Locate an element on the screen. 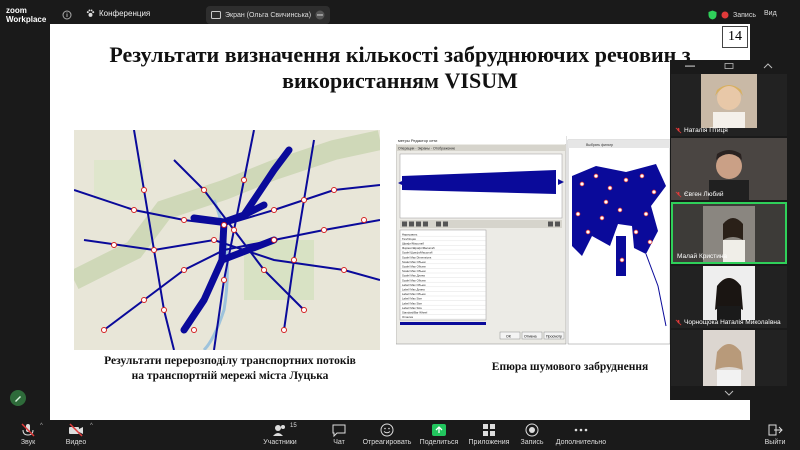  screen-share-label: Экран (Ольга Свичинська) is located at coordinates (268, 15).